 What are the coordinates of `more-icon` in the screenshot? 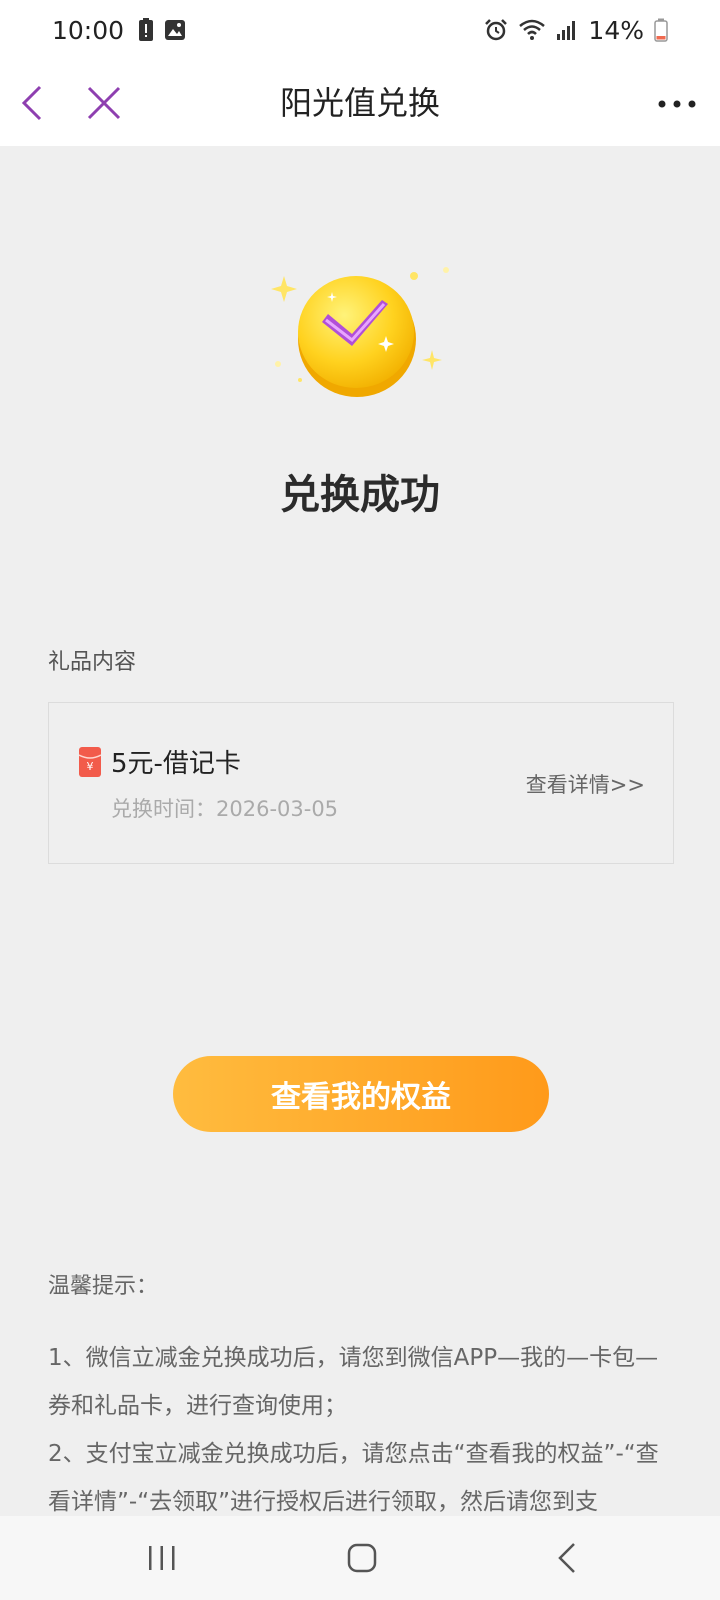 It's located at (677, 104).